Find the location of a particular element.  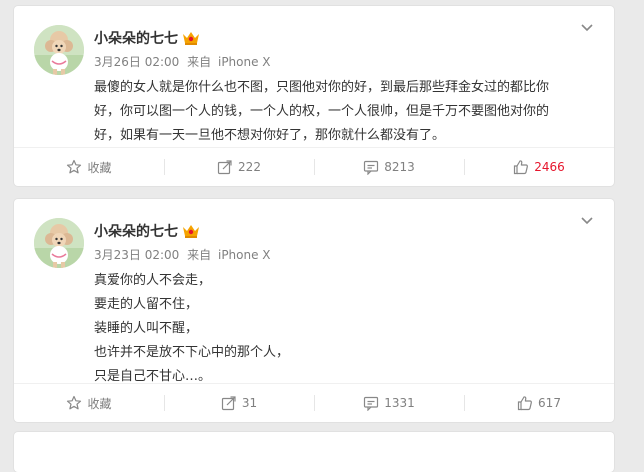

post-text-line: 也许并不是放不下心中的那个人， is located at coordinates (192, 352).